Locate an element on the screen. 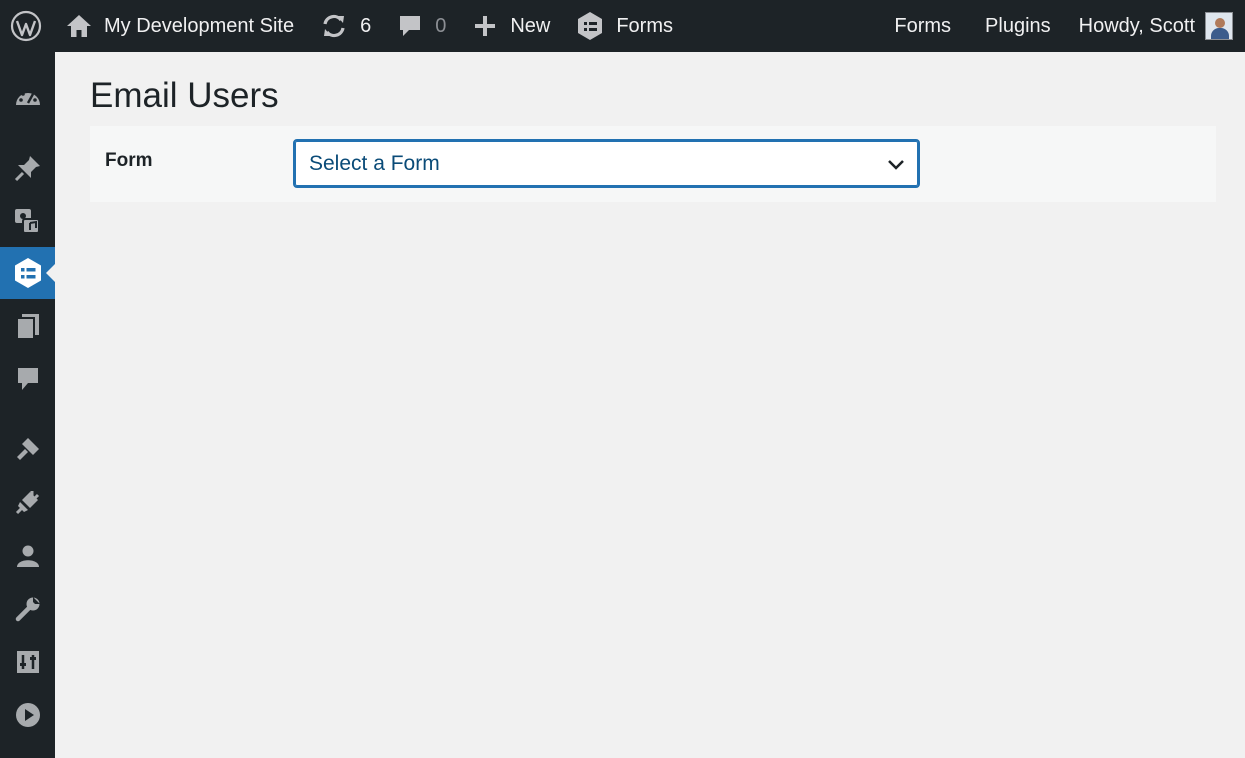  appearance-icon is located at coordinates (27, 449).